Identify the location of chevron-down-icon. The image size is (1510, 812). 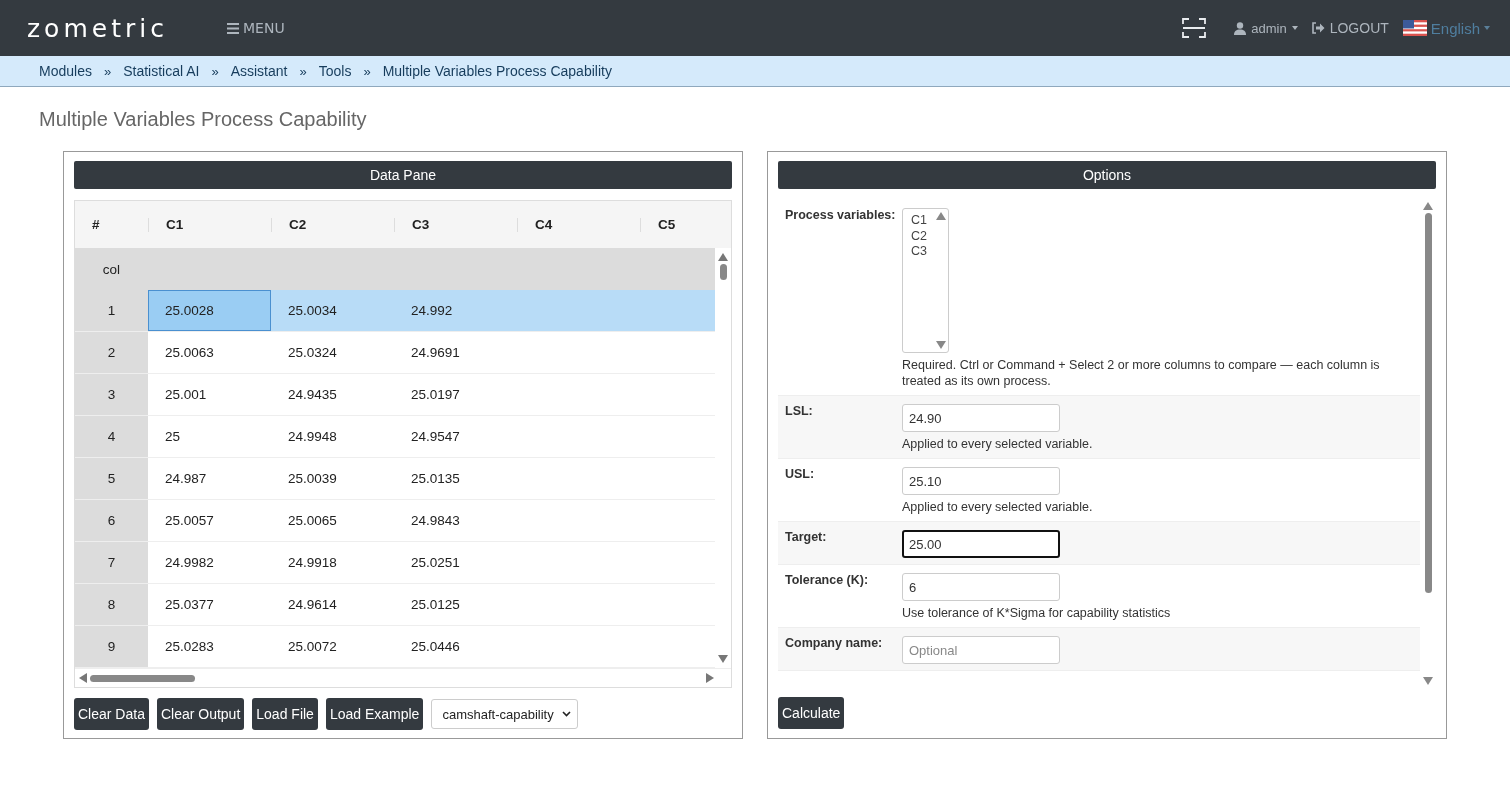
(566, 714).